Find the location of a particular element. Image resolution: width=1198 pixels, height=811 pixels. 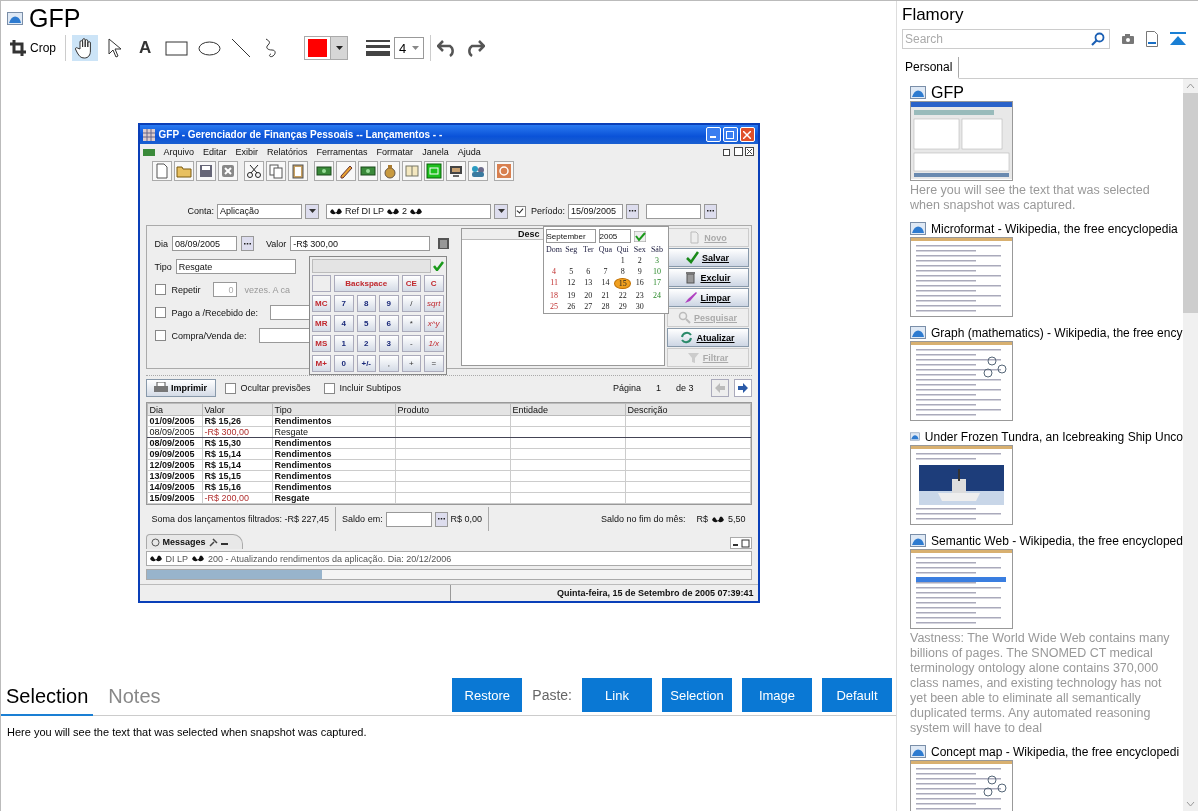

field-label: Saldo no fim do mês: is located at coordinates (643, 519).